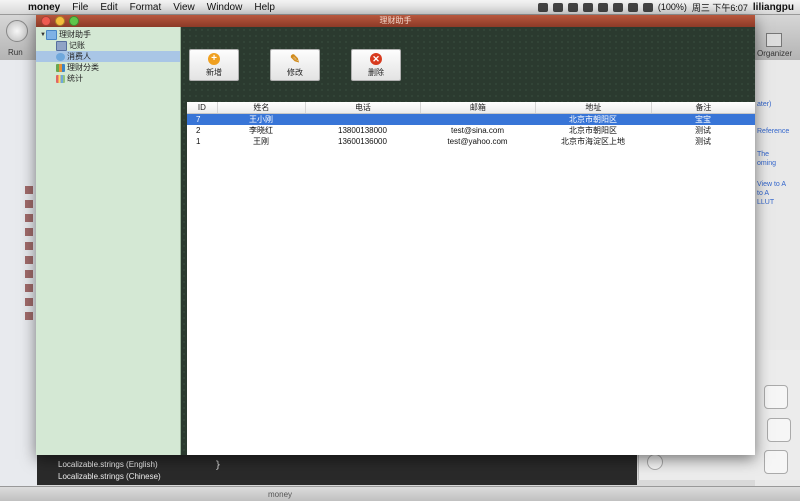  Describe the element at coordinates (400, 493) in the screenshot. I see `xcode-status-bar: money` at that location.